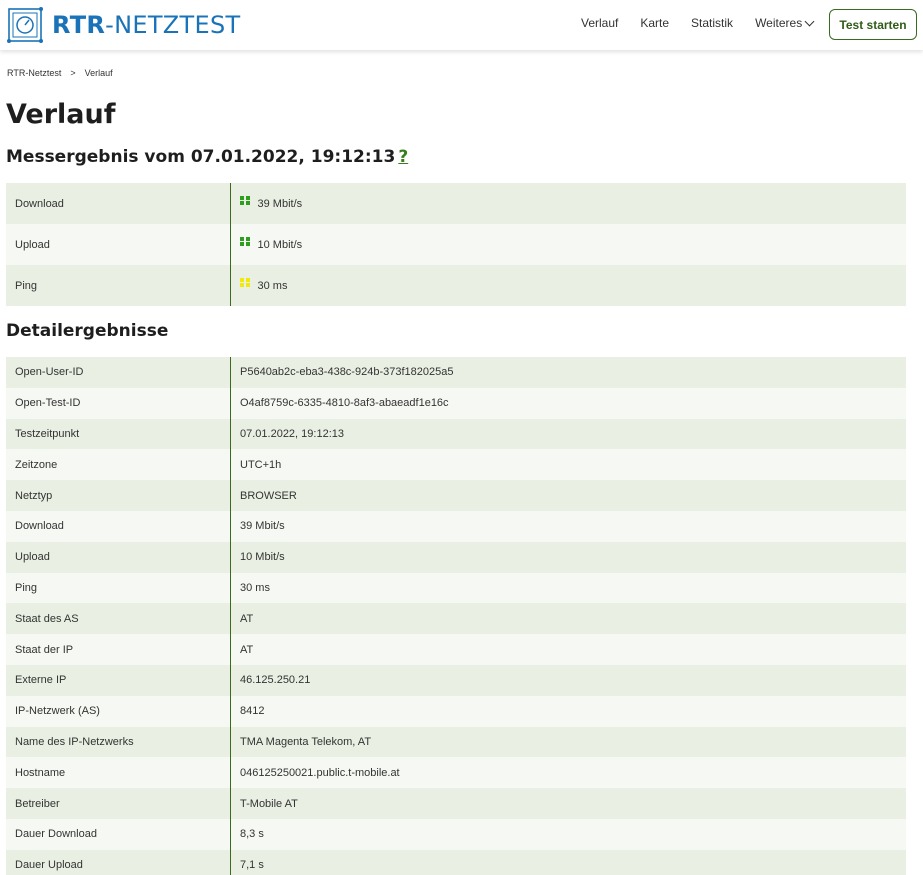 This screenshot has width=923, height=875. What do you see at coordinates (36, 464) in the screenshot?
I see `detail-label: Zeitzone` at bounding box center [36, 464].